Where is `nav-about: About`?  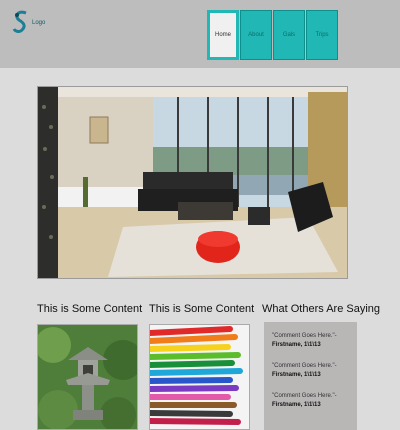
nav-about: About is located at coordinates (256, 35).